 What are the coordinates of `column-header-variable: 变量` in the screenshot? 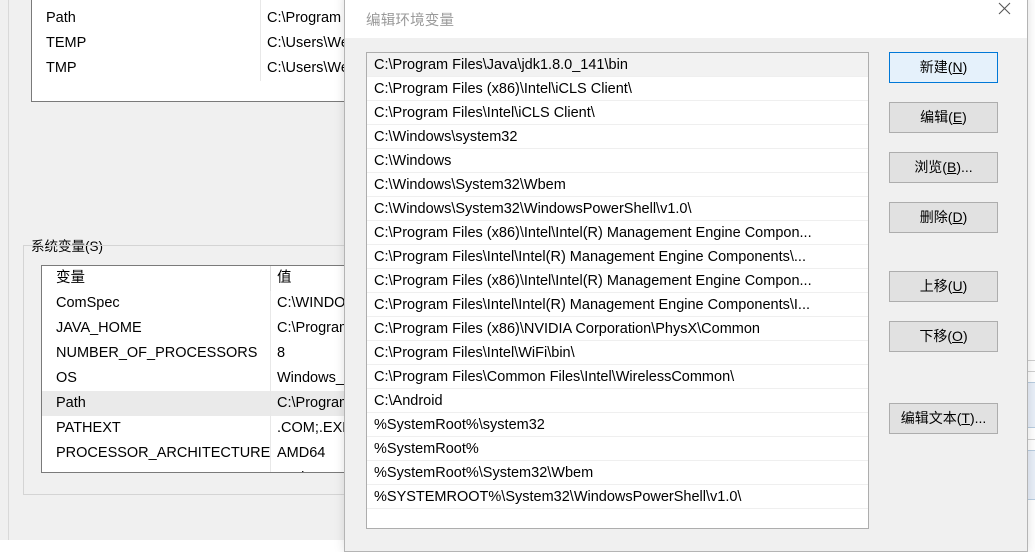 It's located at (156, 278).